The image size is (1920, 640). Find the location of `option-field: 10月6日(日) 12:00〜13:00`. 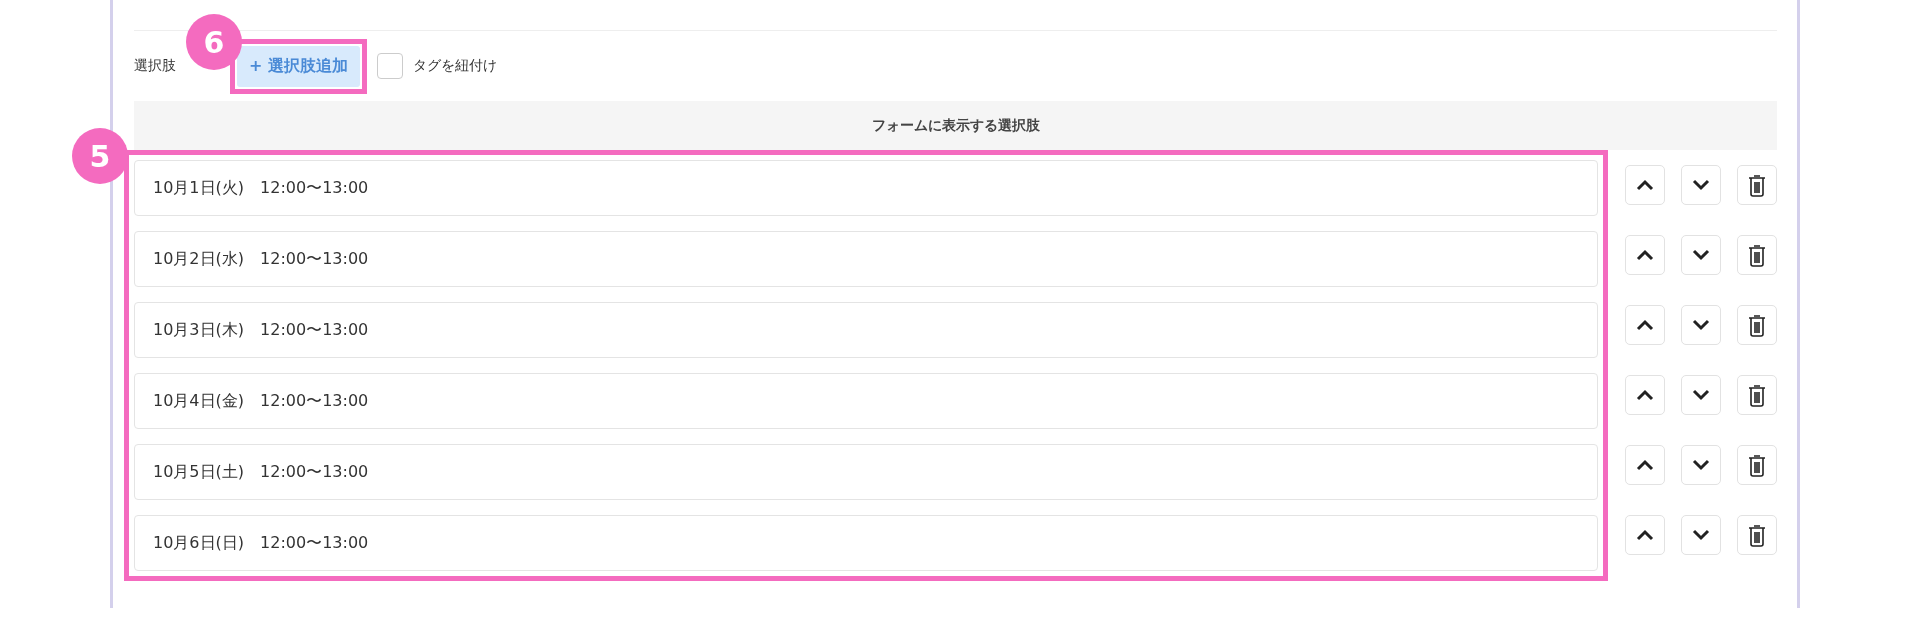

option-field: 10月6日(日) 12:00〜13:00 is located at coordinates (866, 543).